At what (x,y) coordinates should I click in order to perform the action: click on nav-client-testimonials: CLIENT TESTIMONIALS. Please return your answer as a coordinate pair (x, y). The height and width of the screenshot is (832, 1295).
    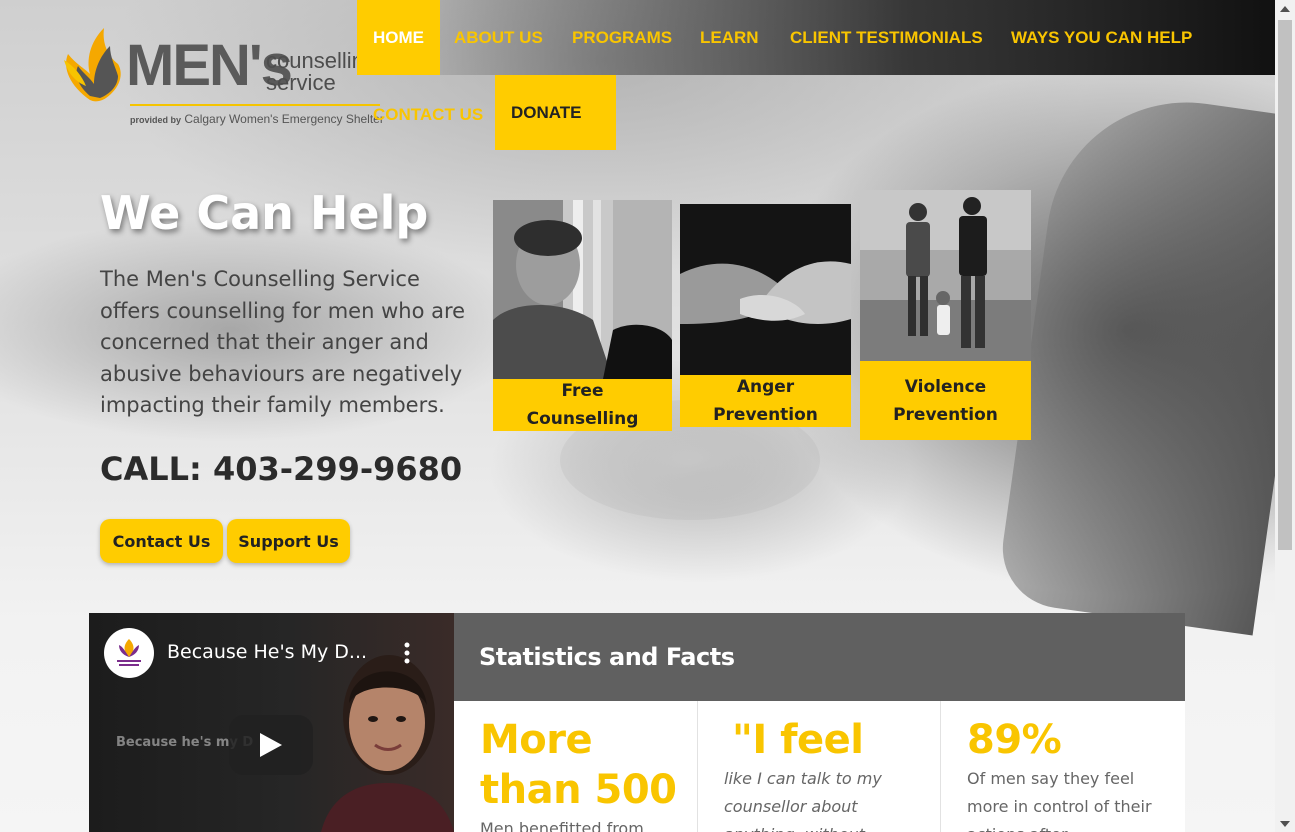
    Looking at the image, I should click on (886, 37).